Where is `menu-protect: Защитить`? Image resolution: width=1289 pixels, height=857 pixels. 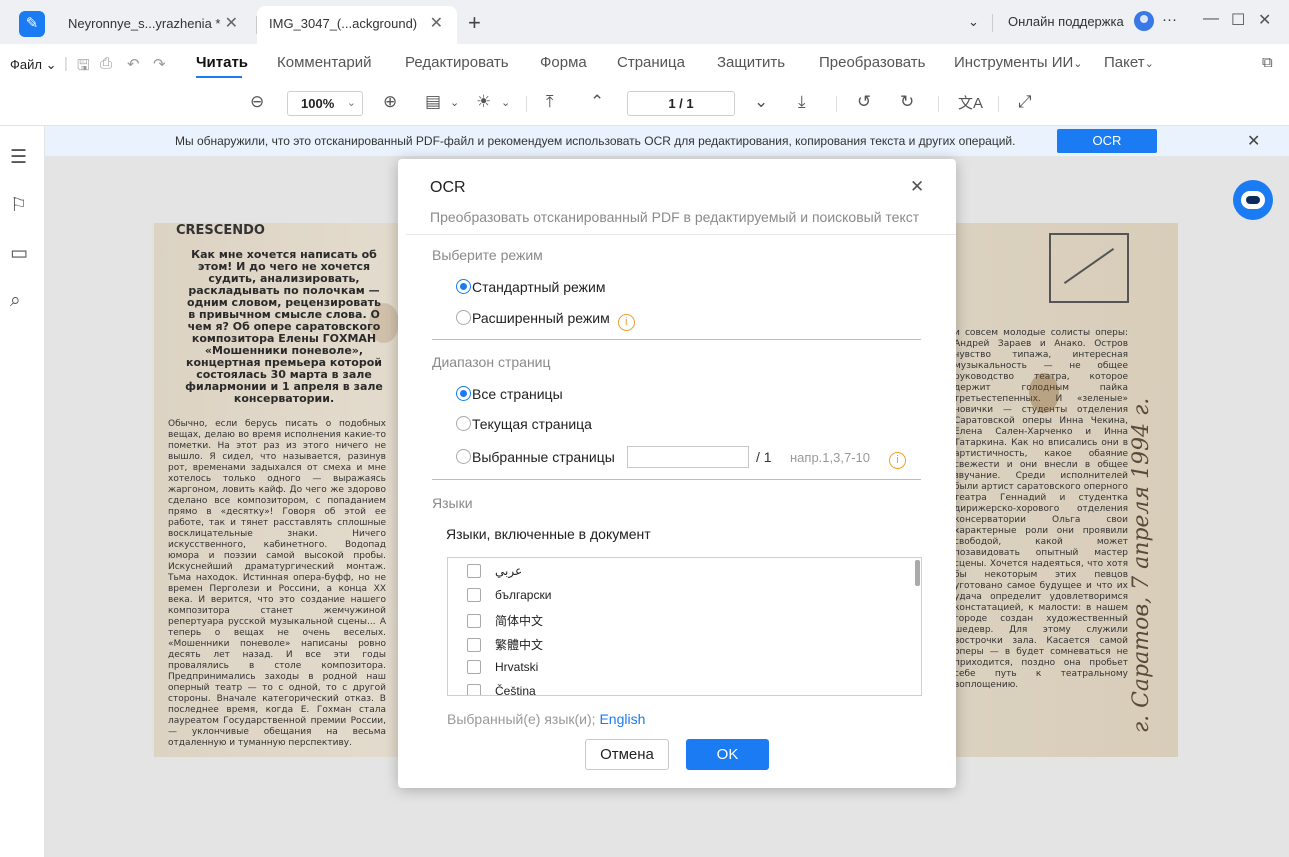
menu-protect: Защитить is located at coordinates (751, 62).